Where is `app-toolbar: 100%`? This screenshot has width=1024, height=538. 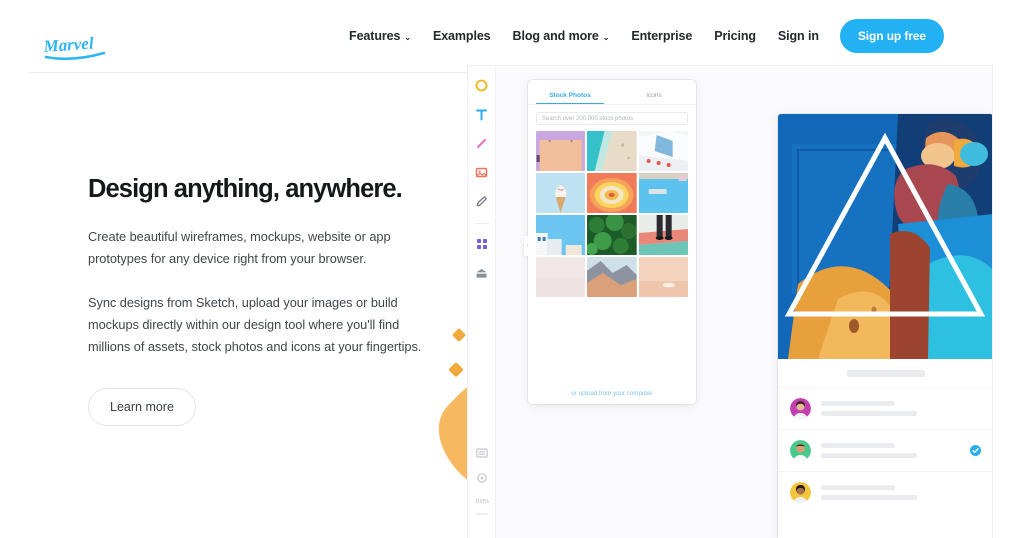 app-toolbar: 100% is located at coordinates (482, 302).